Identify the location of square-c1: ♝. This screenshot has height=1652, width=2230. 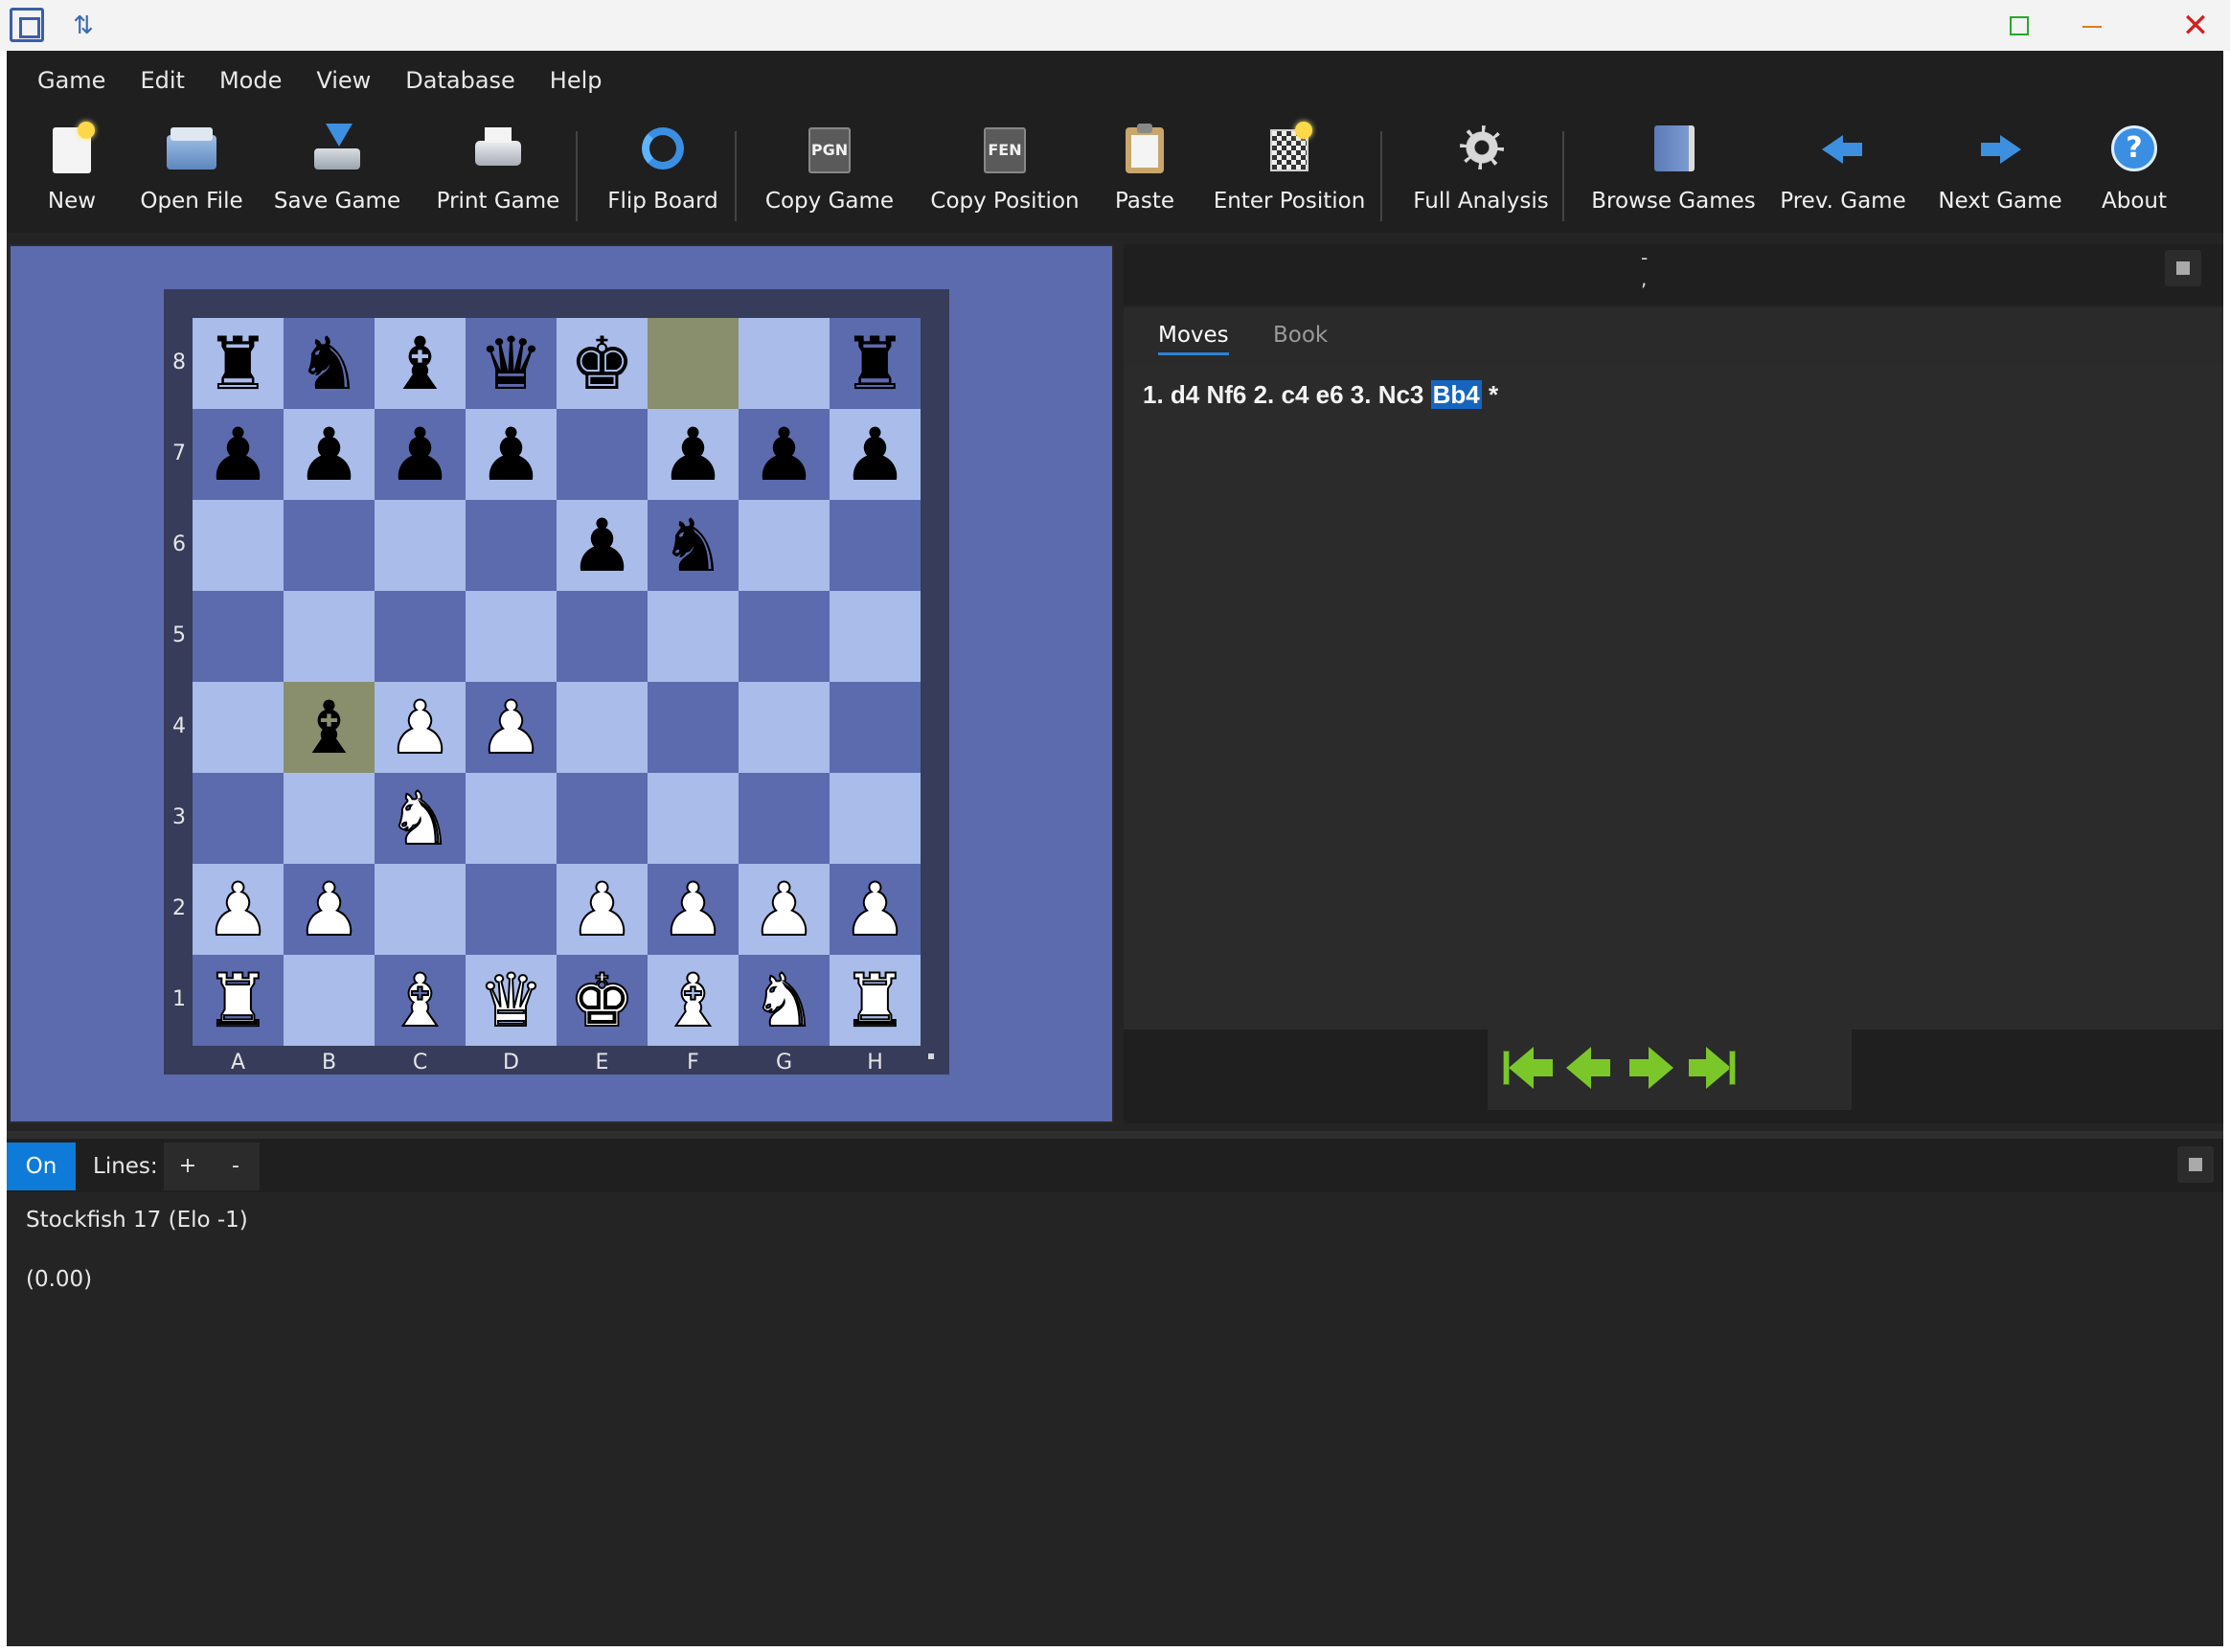
(421, 1001).